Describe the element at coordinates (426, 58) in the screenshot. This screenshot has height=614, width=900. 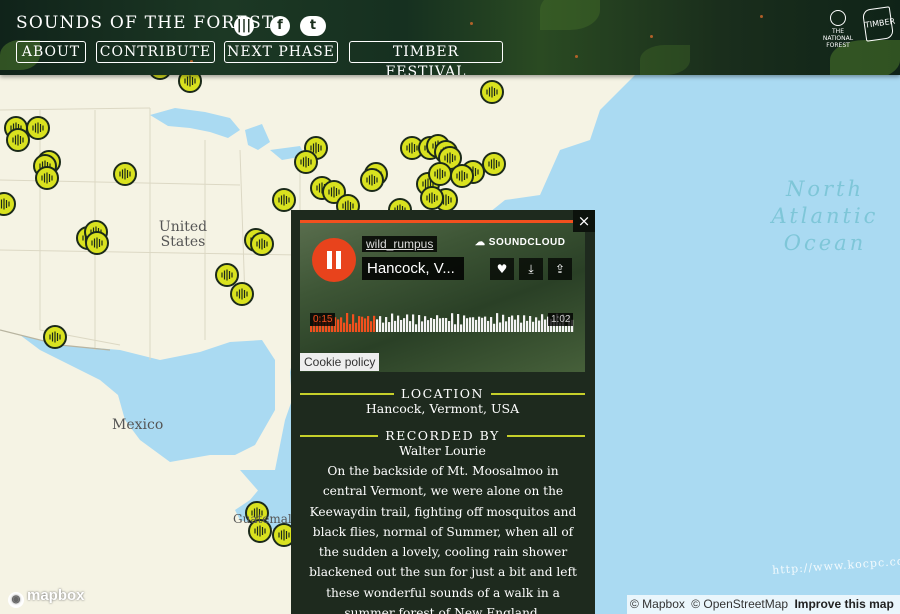
I see `nav-timber-festival: TIMBER FESTIVAL` at that location.